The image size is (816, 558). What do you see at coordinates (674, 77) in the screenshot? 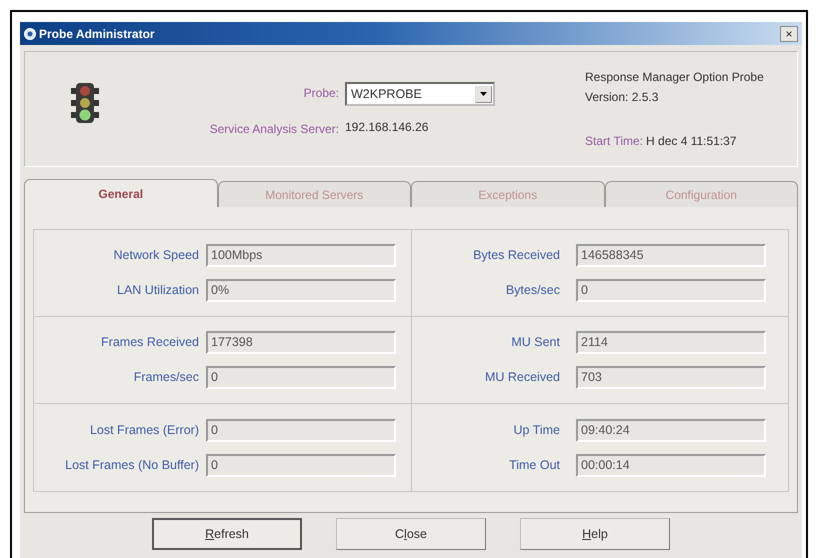
I see `product-name: Response Manager Option Probe` at bounding box center [674, 77].